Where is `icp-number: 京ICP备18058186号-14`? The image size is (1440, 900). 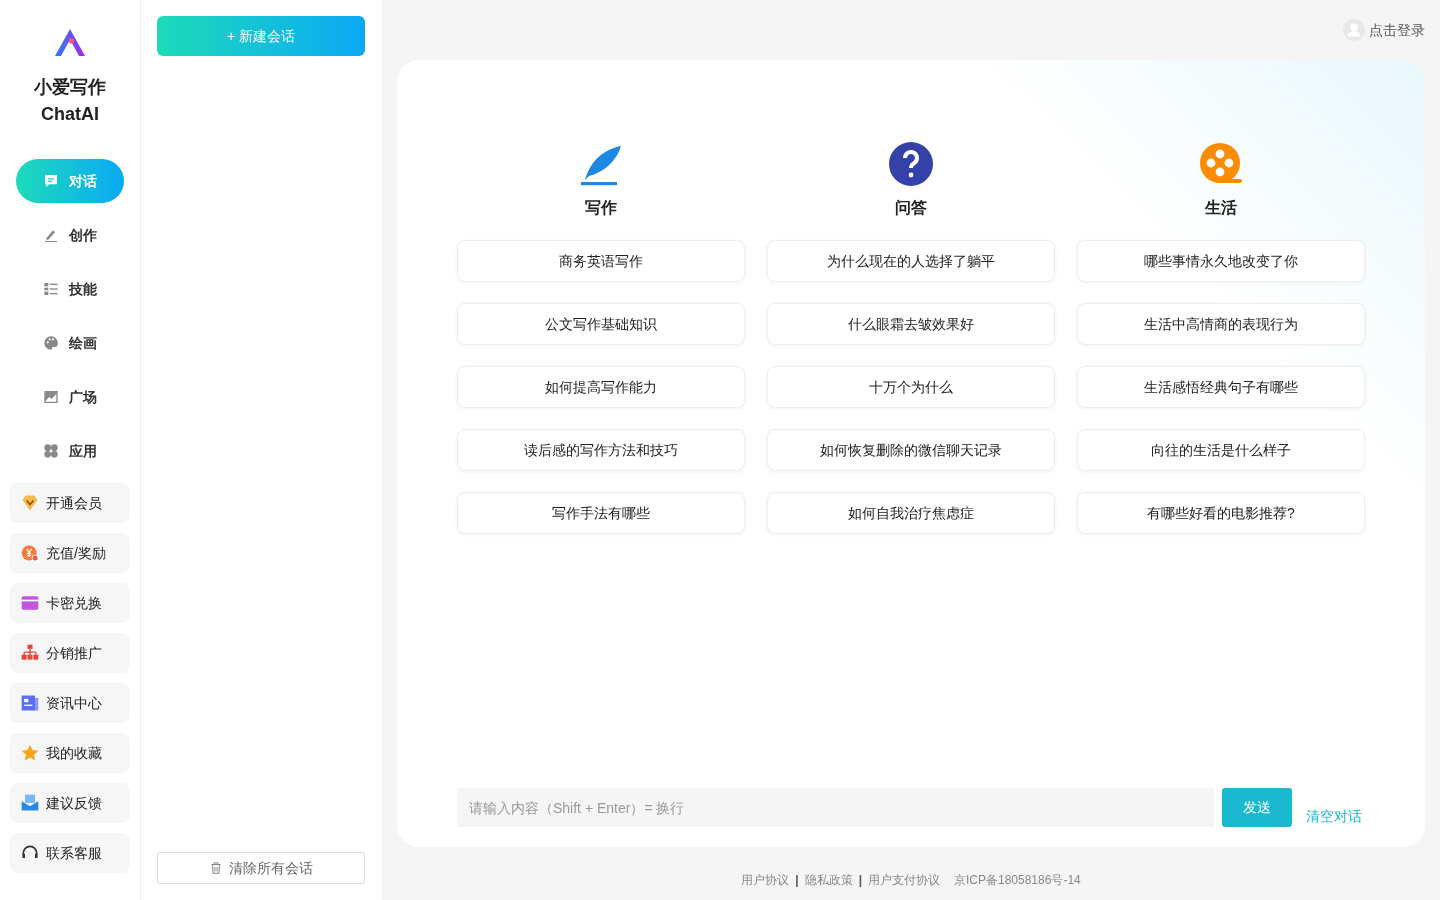
icp-number: 京ICP备18058186号-14 is located at coordinates (1017, 880).